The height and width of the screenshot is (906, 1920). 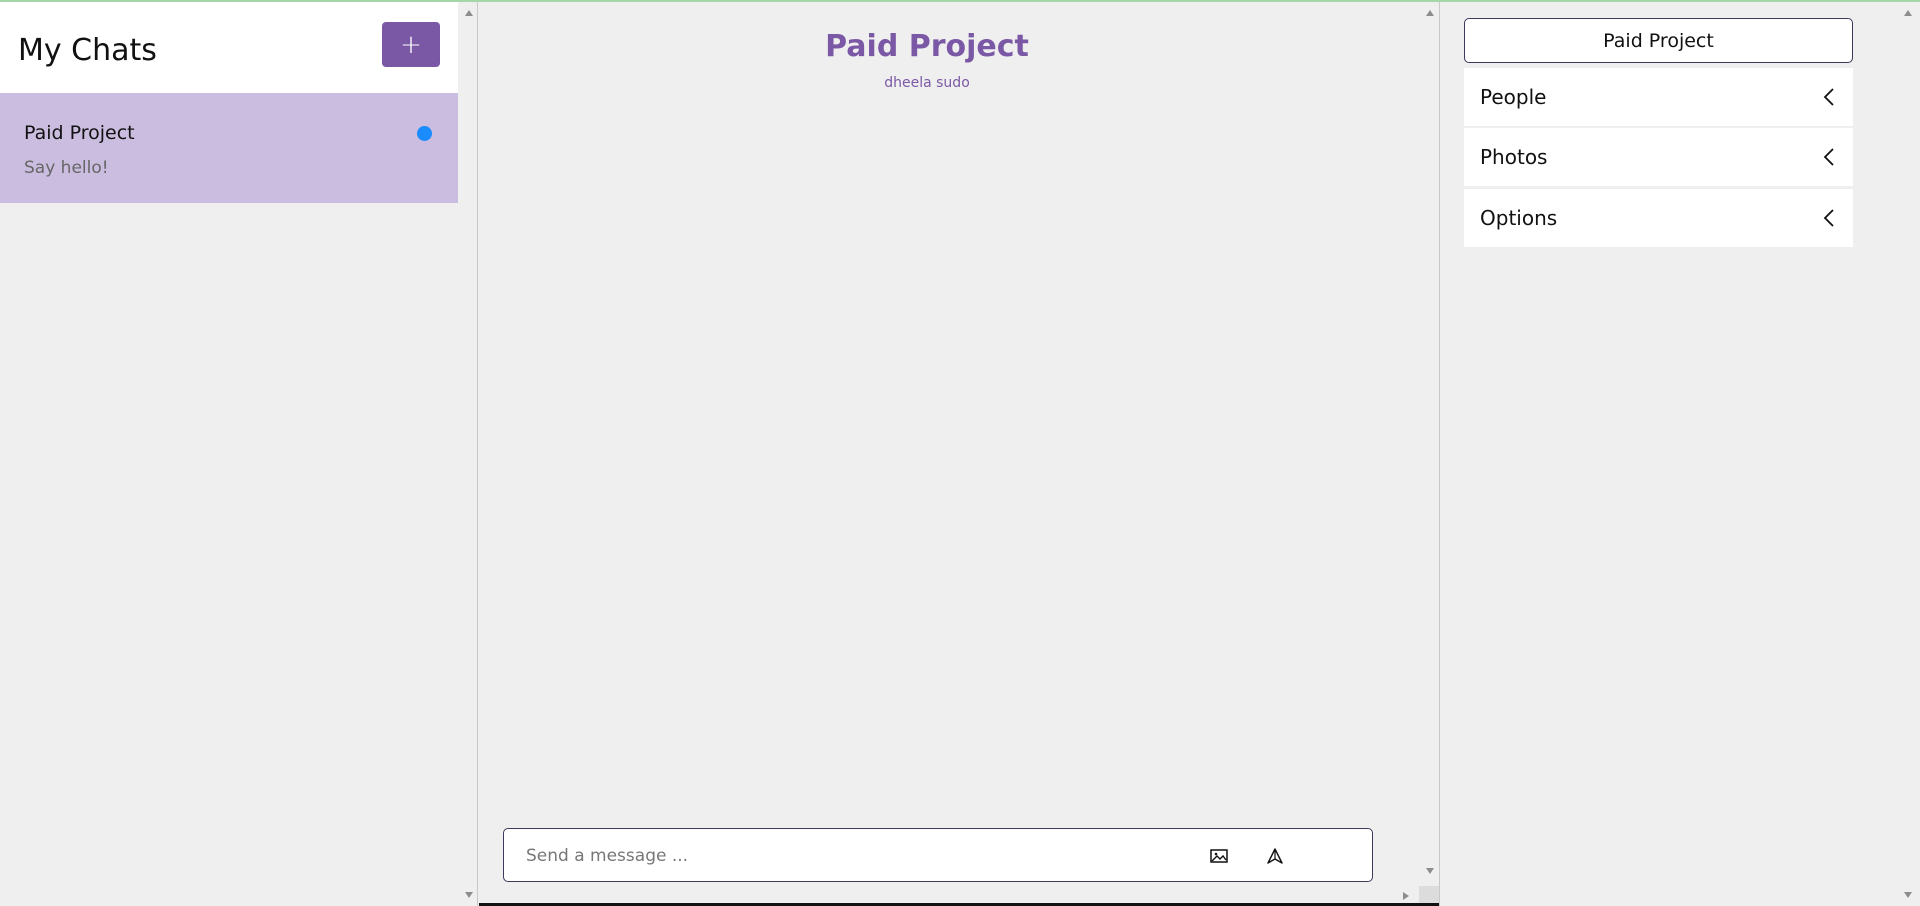 I want to click on unread-indicator-dot, so click(x=424, y=133).